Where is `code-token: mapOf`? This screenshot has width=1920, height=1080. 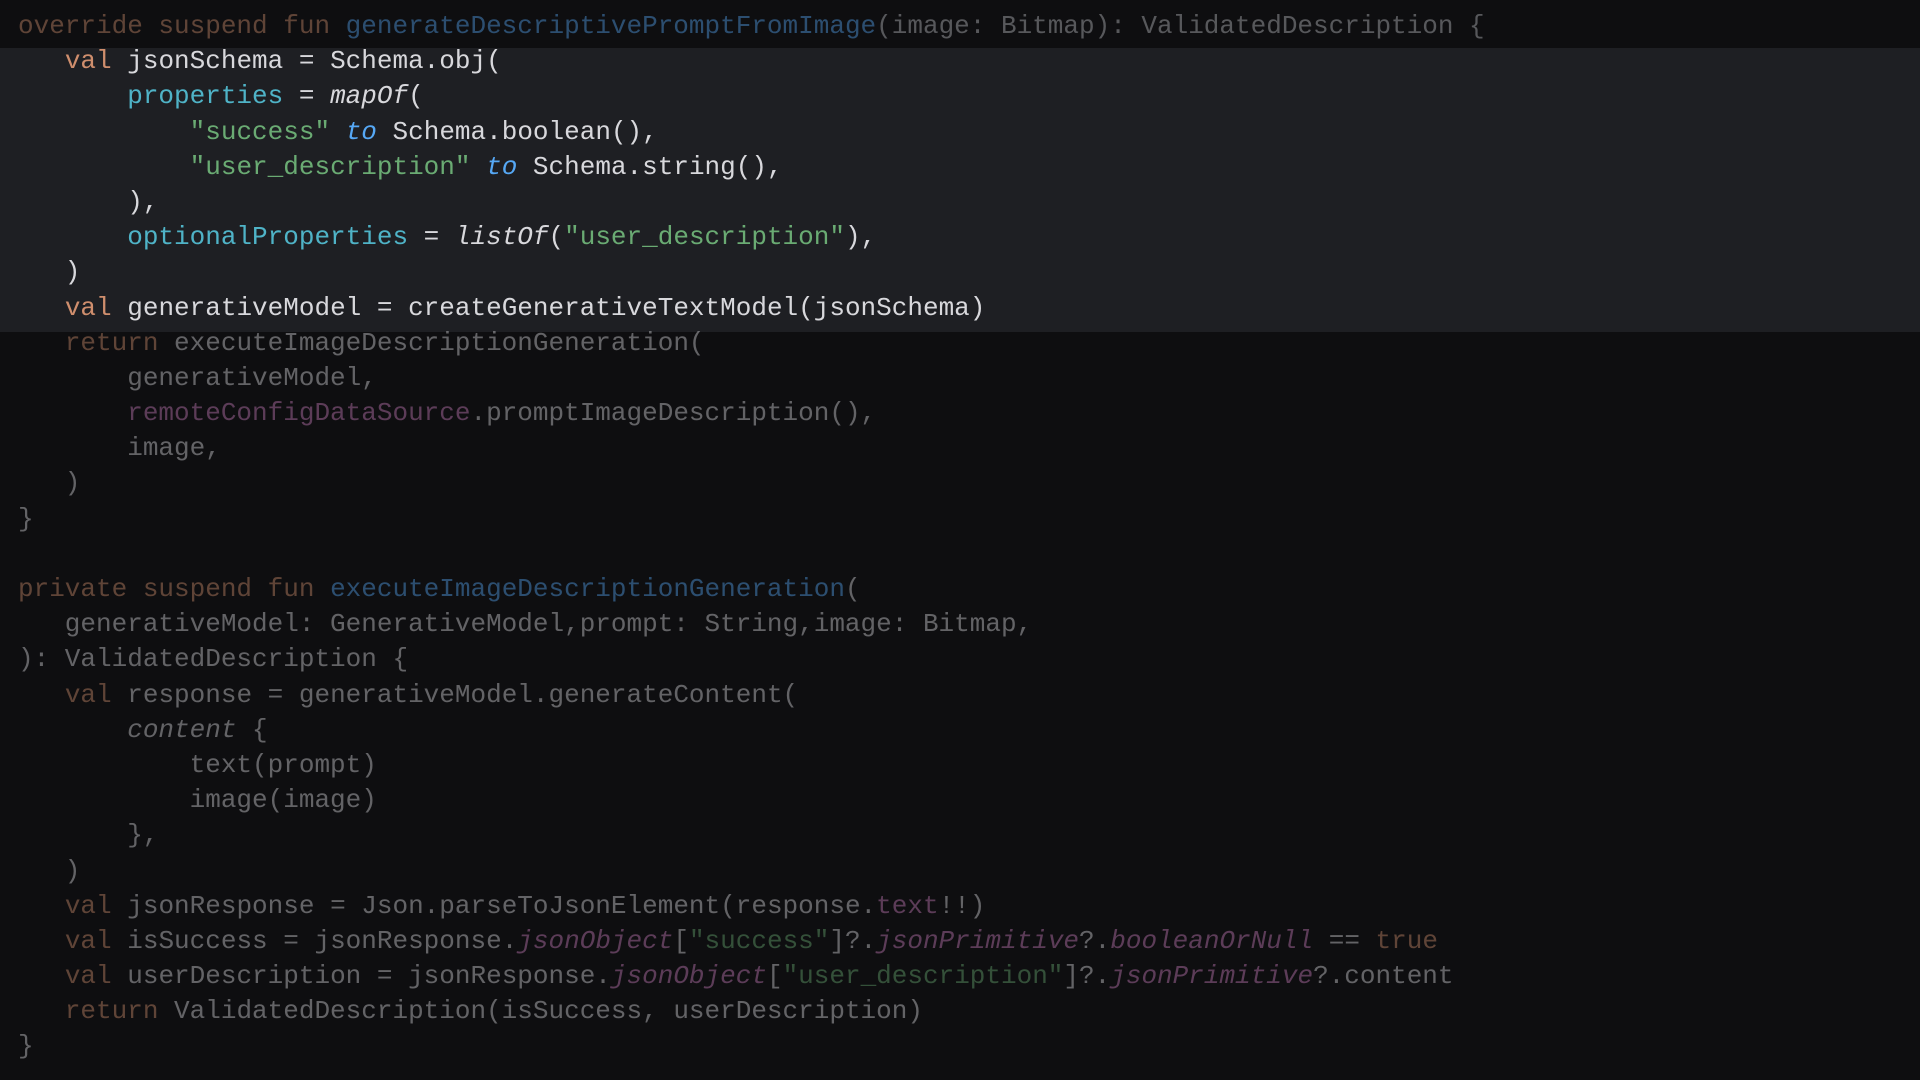 code-token: mapOf is located at coordinates (369, 96).